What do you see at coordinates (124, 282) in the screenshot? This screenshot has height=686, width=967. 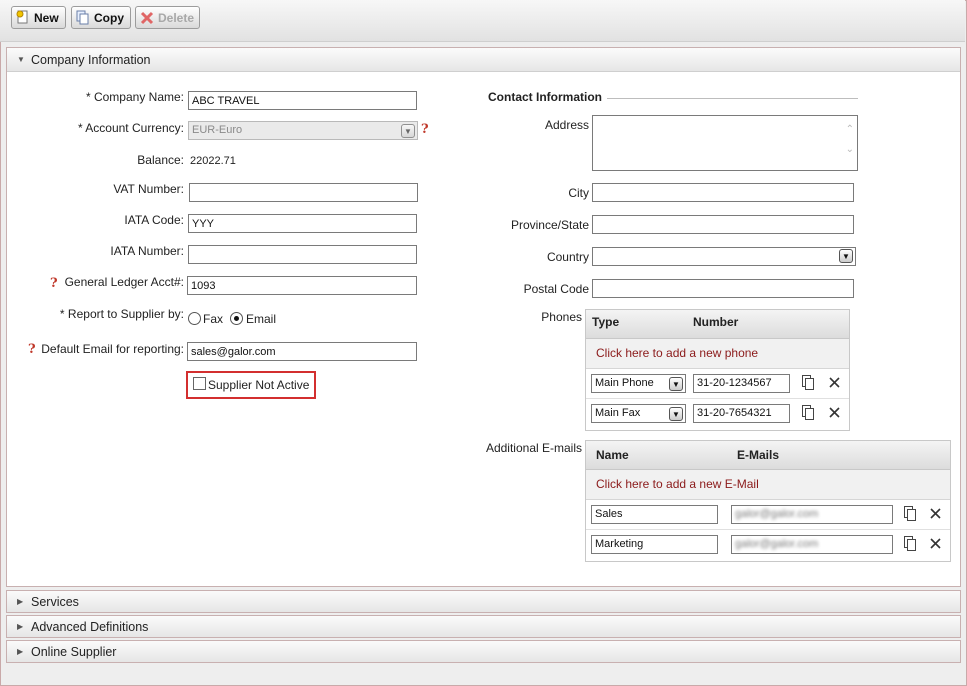 I see `general-ledger-label: General Ledger Acct#:` at bounding box center [124, 282].